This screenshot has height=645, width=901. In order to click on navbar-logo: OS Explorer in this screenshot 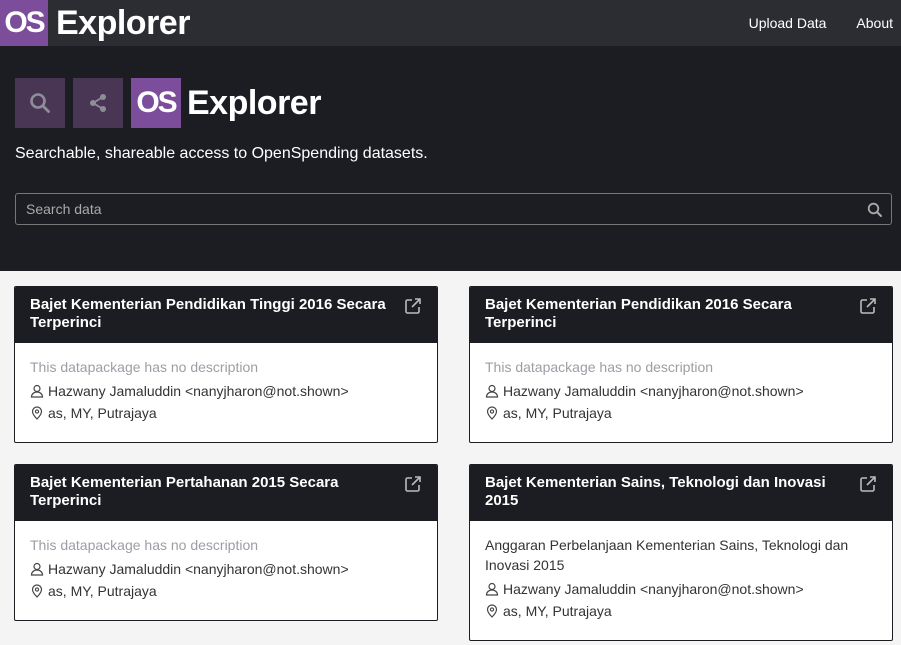, I will do `click(95, 23)`.